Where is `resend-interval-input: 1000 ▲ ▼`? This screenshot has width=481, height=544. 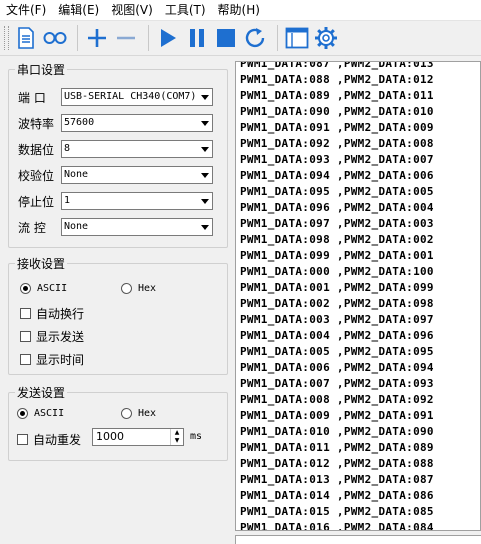 resend-interval-input: 1000 ▲ ▼ is located at coordinates (138, 437).